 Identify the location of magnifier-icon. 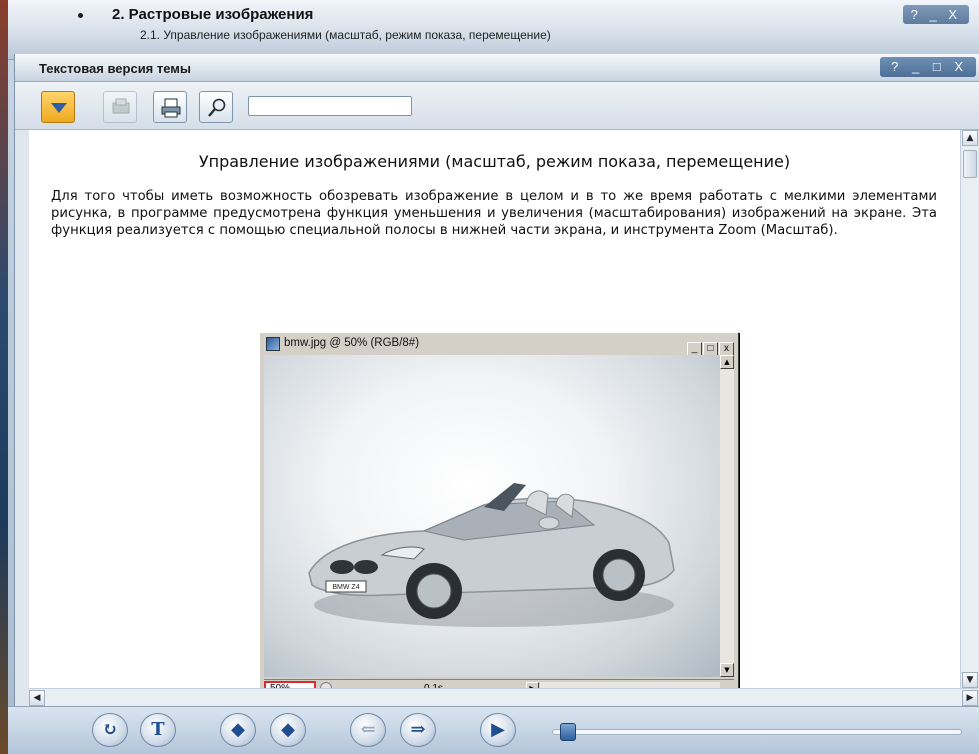
(217, 107).